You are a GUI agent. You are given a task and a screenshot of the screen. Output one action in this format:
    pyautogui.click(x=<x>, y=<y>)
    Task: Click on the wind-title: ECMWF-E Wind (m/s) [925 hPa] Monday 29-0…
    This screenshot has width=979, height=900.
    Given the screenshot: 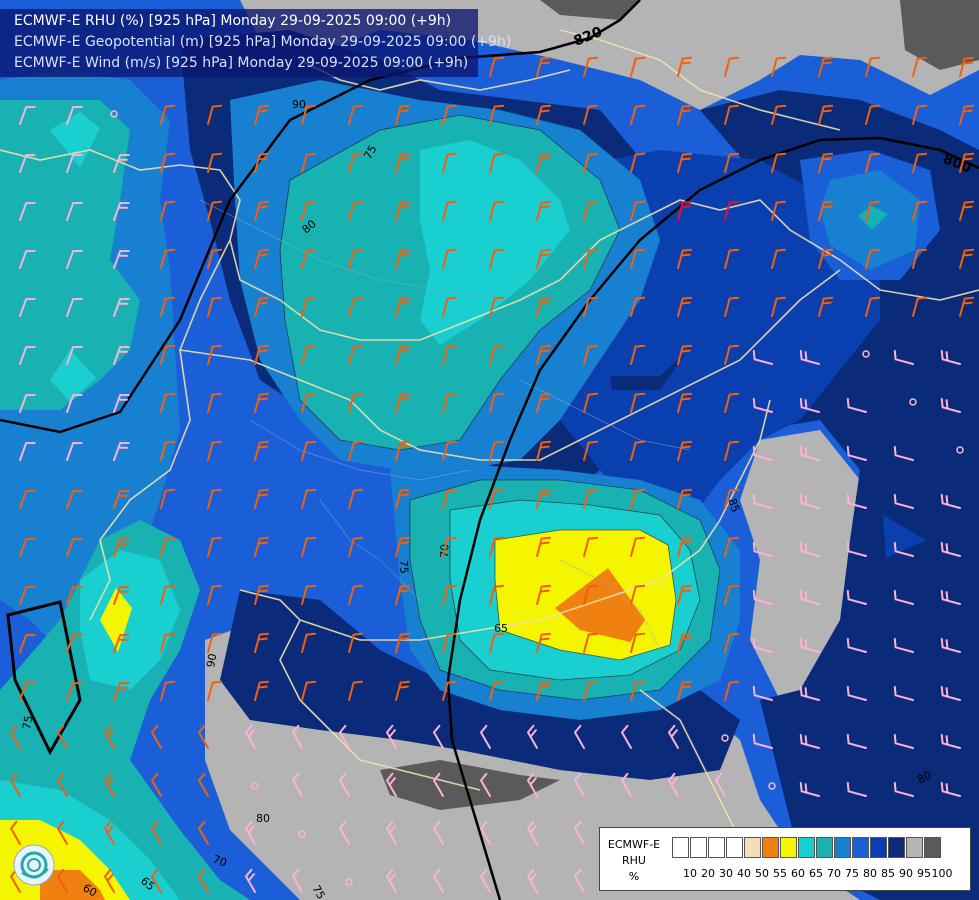 What is the action you would take?
    pyautogui.click(x=241, y=63)
    